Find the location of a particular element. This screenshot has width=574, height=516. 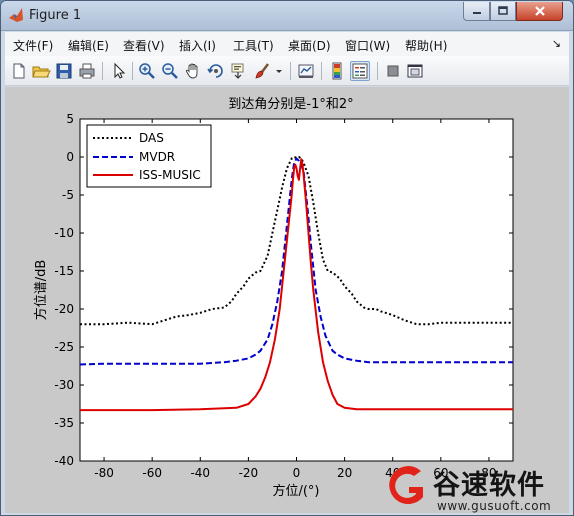

zoom-out-icon is located at coordinates (170, 71).